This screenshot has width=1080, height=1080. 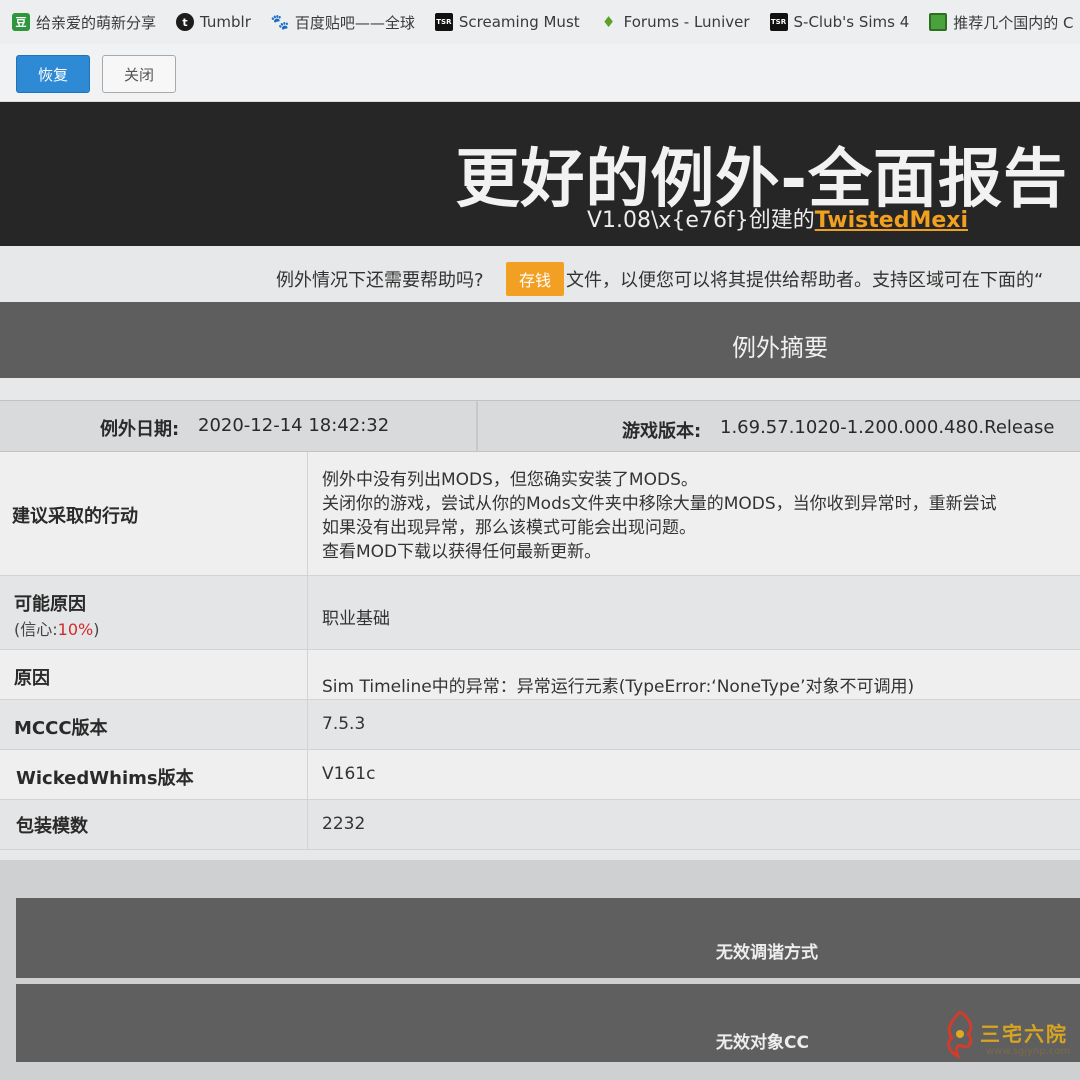 I want to click on minecraft-icon, so click(x=938, y=22).